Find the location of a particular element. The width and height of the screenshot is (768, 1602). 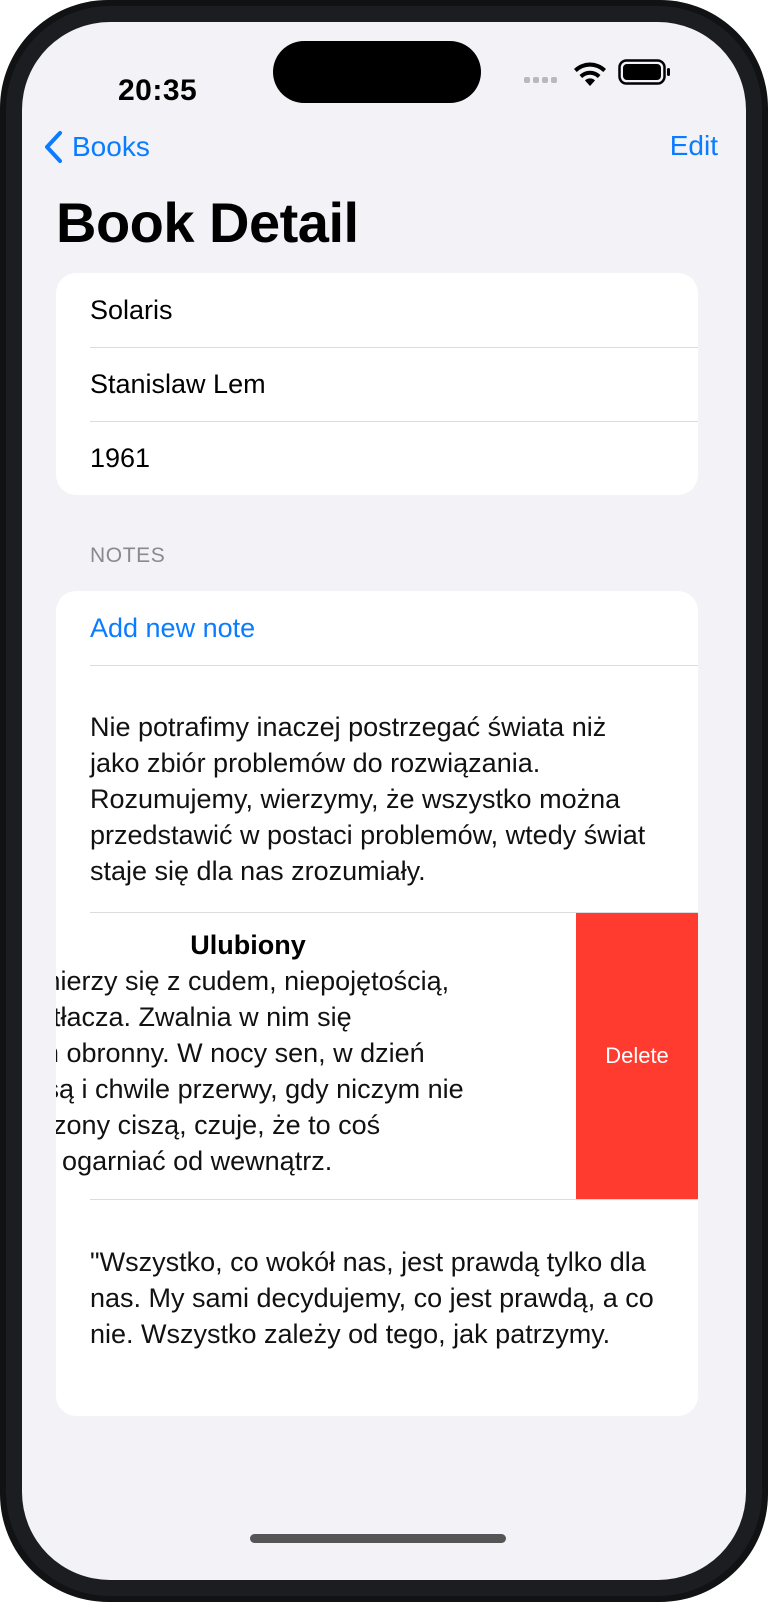

note-title: Ulubiony is located at coordinates (248, 945).